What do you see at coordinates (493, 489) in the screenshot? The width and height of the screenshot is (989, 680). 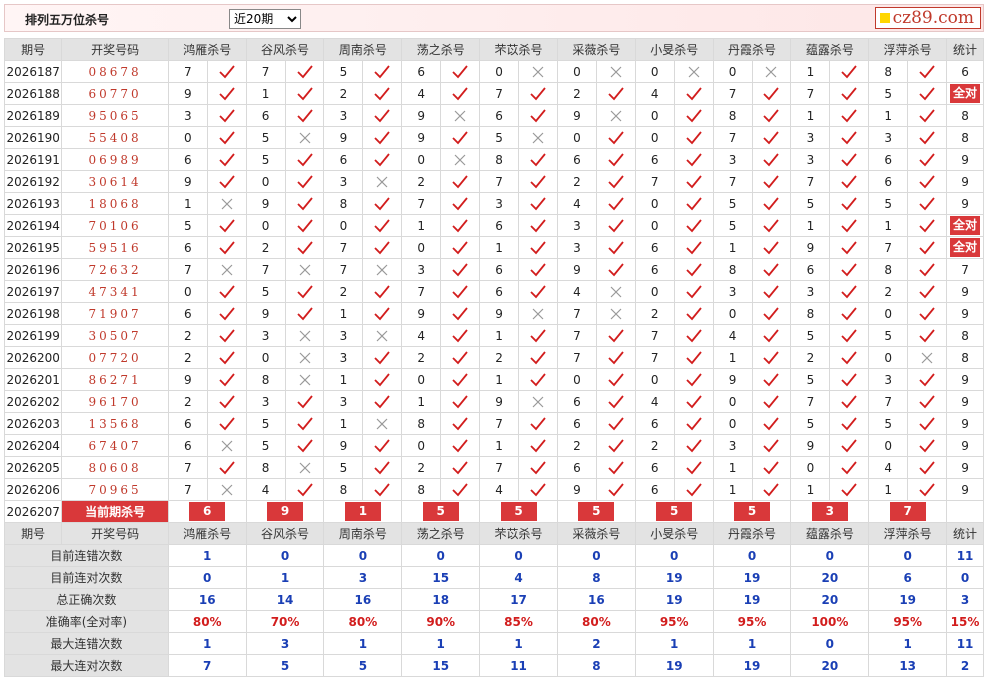 I see `table-row: 2026206 70965 7 4 8 8 4 9 6 1 1 1 9` at bounding box center [493, 489].